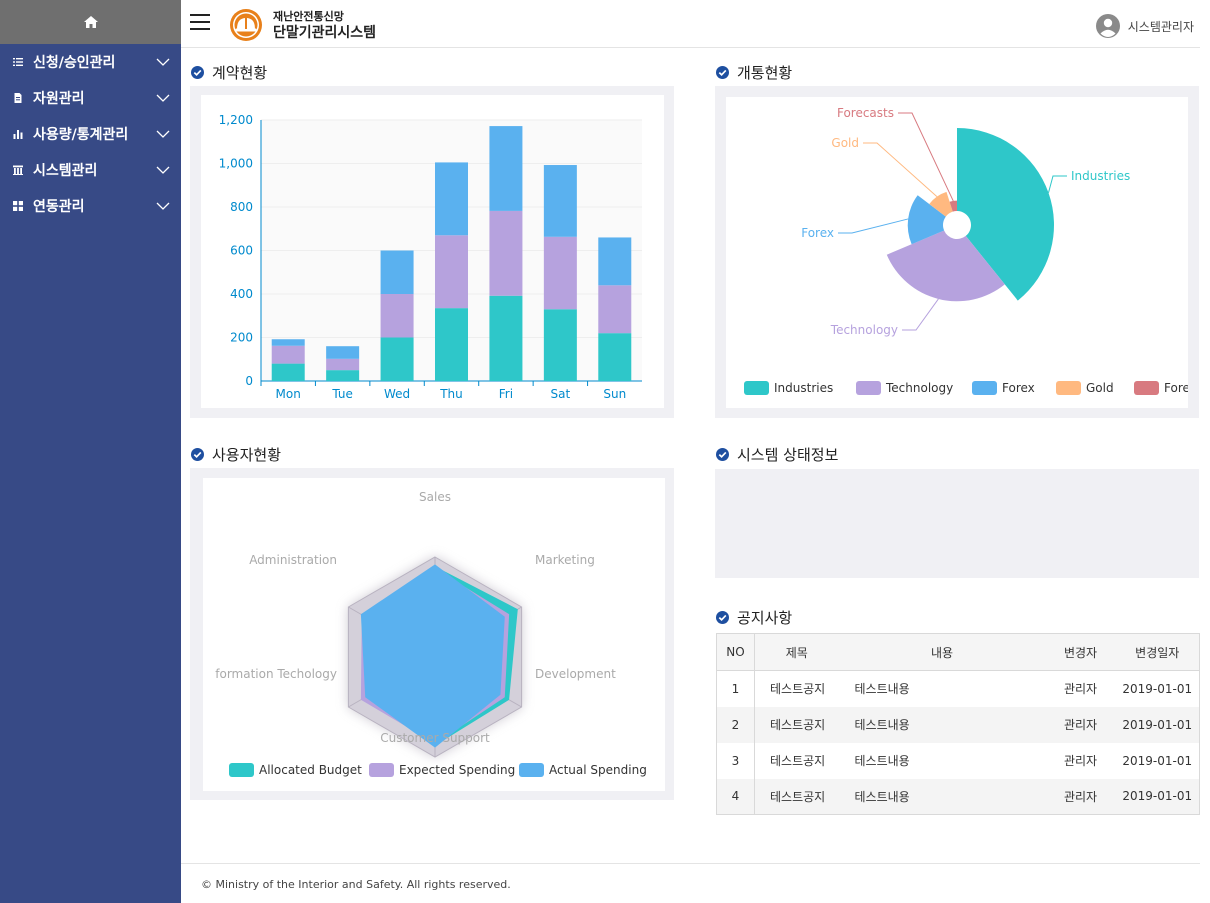 The image size is (1210, 903). What do you see at coordinates (90, 98) in the screenshot?
I see `sidebar-item-resources: 자원관리` at bounding box center [90, 98].